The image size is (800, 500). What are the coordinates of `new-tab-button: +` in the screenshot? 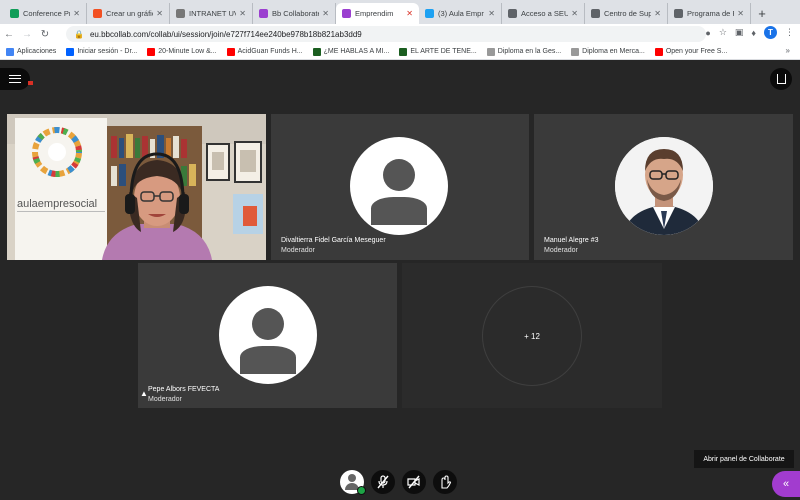 It's located at (762, 13).